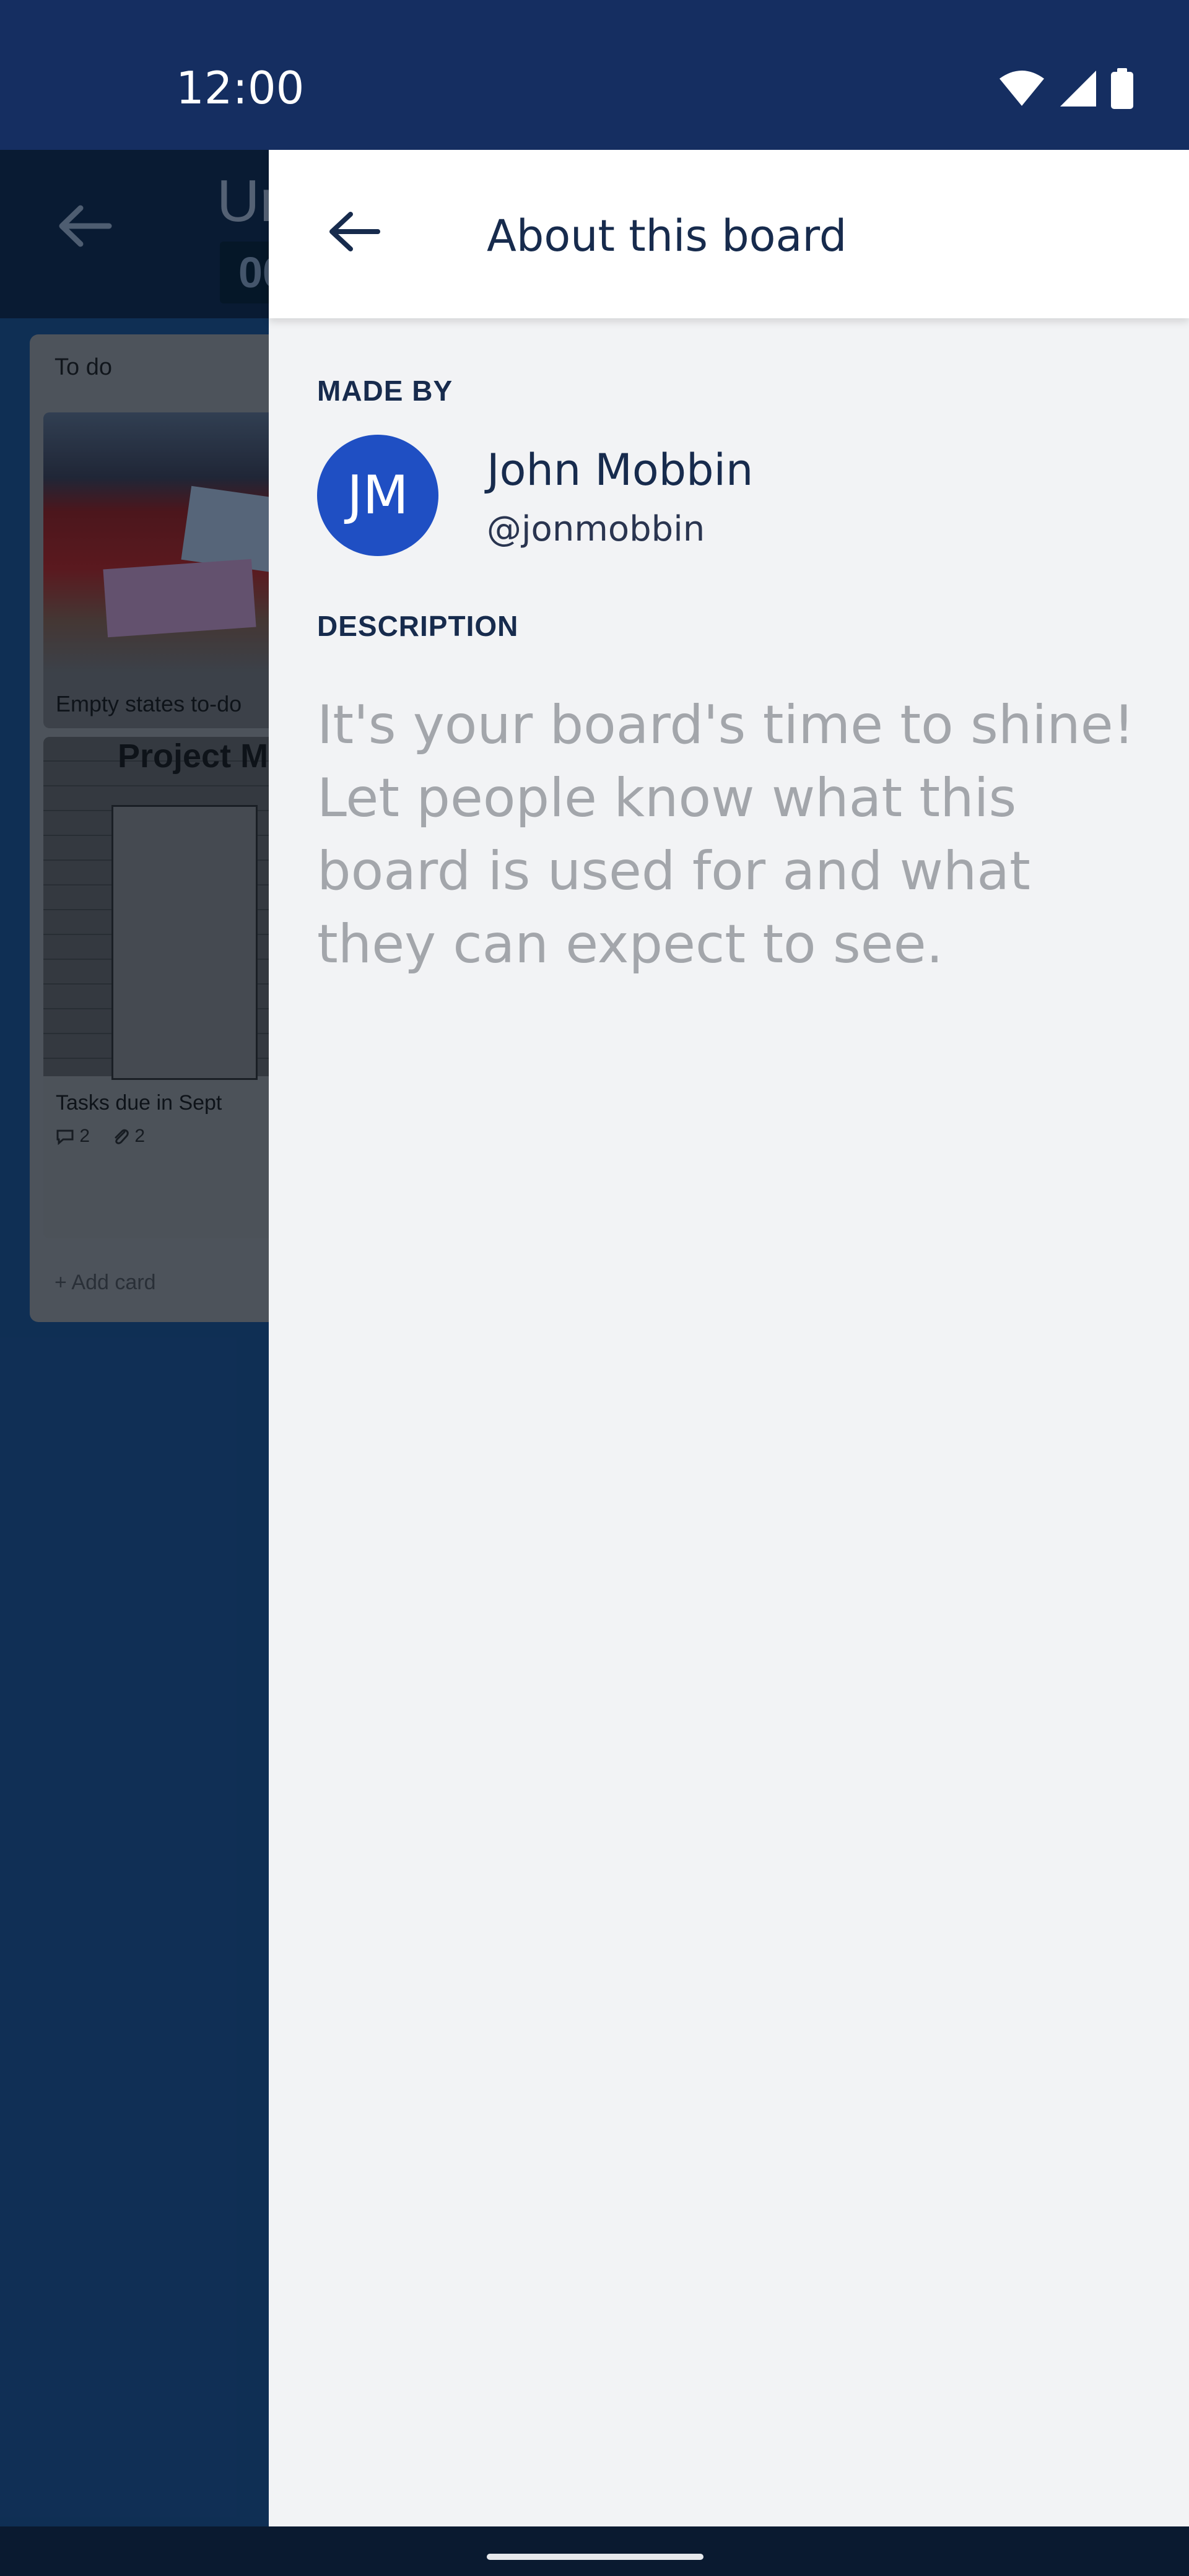 This screenshot has height=2576, width=1189. What do you see at coordinates (594, 2551) in the screenshot?
I see `navigation-bar` at bounding box center [594, 2551].